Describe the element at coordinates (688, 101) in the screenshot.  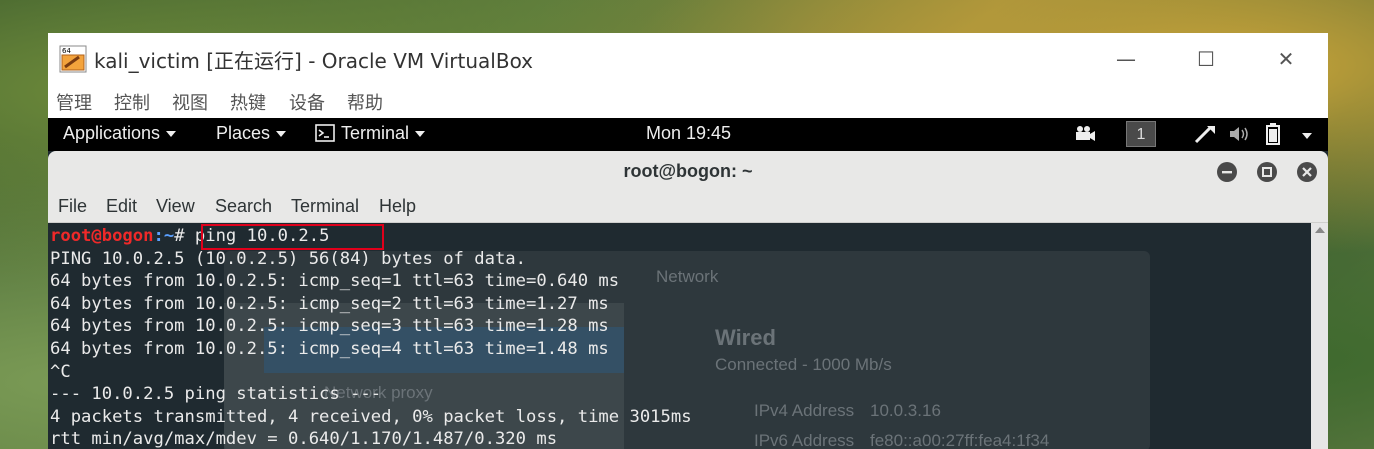
I see `vbox-menubar: 管理 控制 视图 热键 设备 帮助` at that location.